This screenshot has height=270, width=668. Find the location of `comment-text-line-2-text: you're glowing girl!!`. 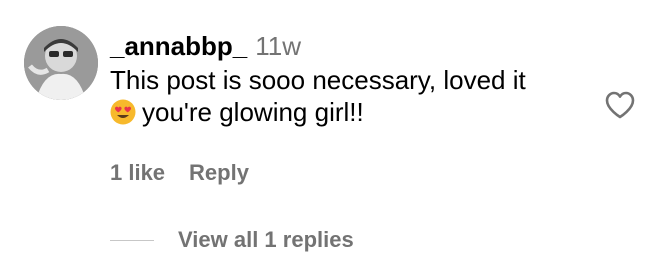

comment-text-line-2-text: you're glowing girl!! is located at coordinates (253, 112).